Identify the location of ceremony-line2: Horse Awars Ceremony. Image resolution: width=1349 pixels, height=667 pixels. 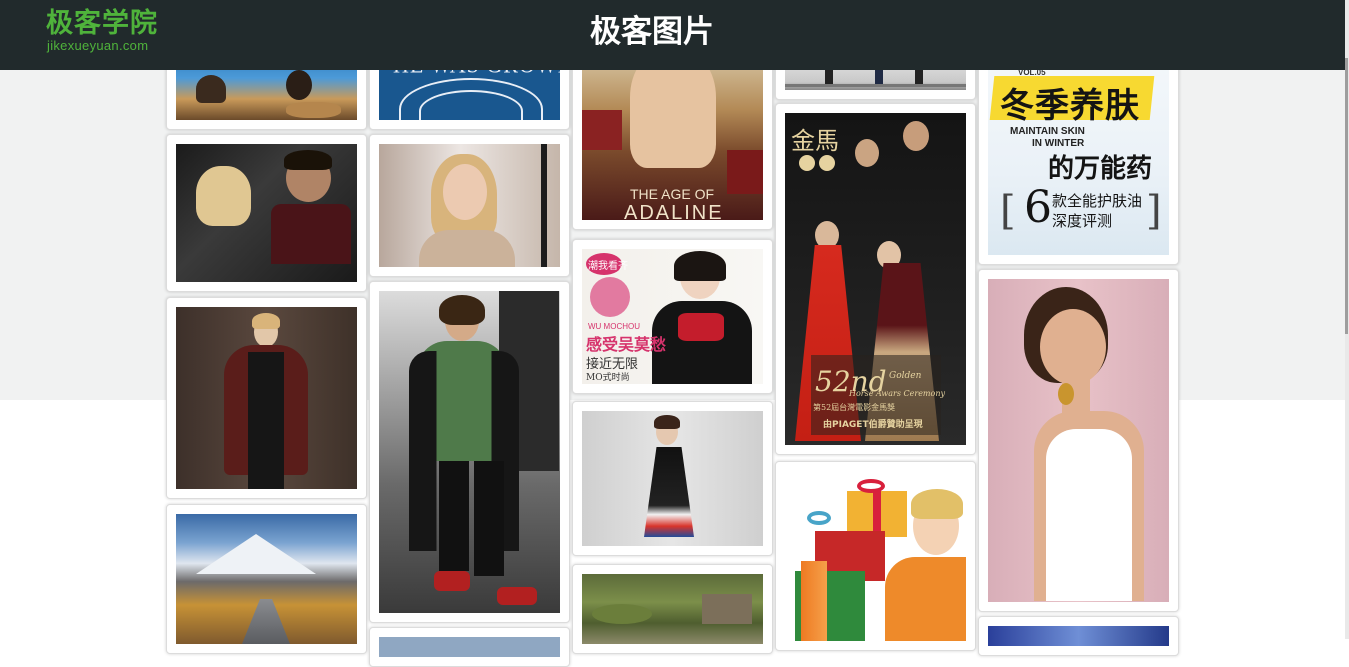
(897, 393).